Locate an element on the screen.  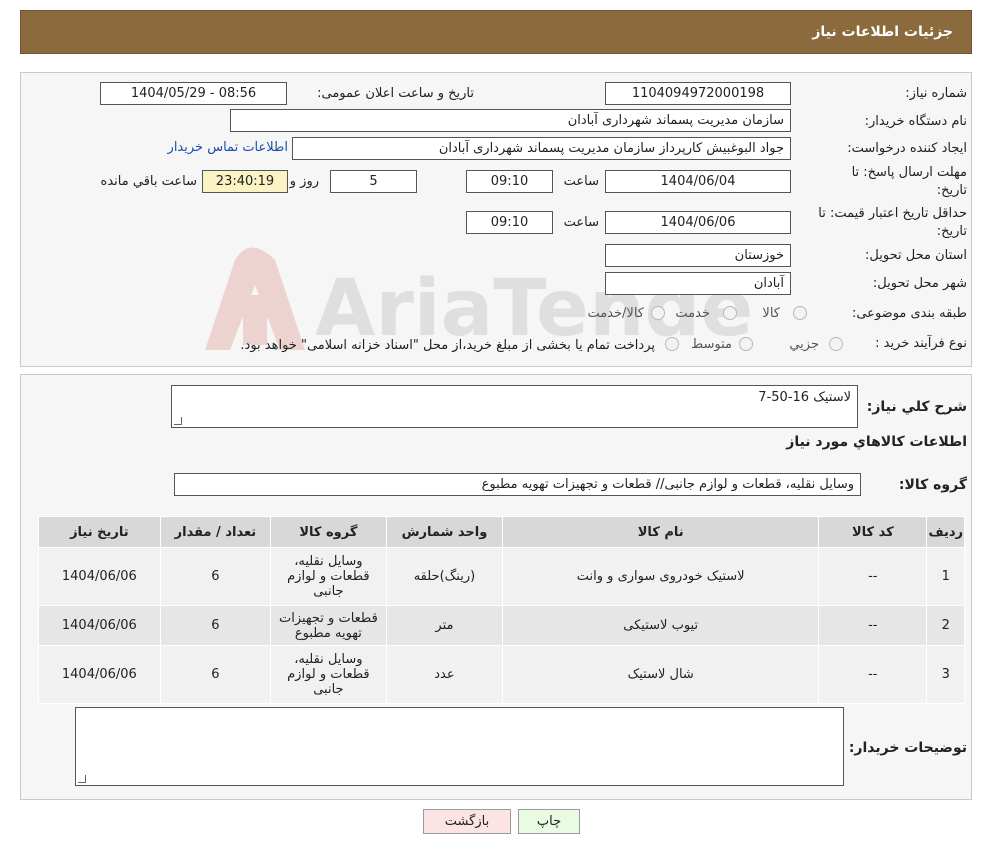
deadline-date-field: 1404/06/04 is located at coordinates (698, 181).